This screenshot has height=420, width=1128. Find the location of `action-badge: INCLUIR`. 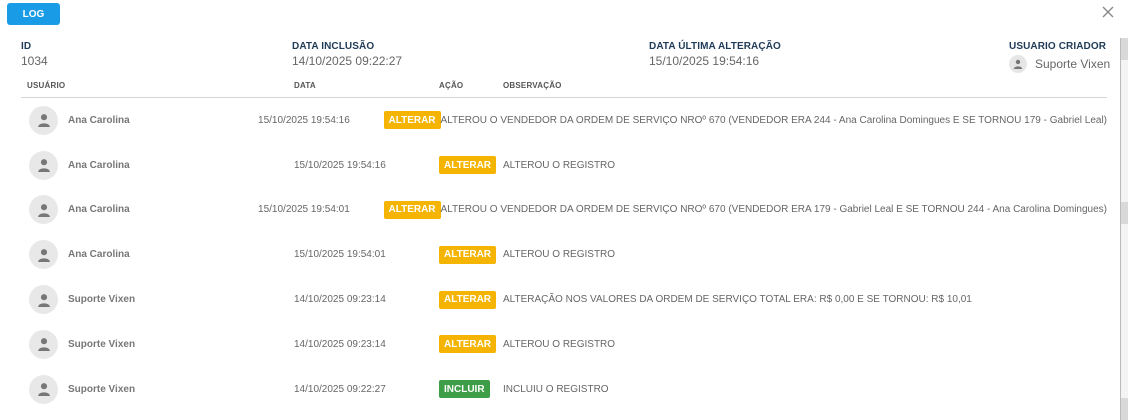

action-badge: INCLUIR is located at coordinates (464, 389).